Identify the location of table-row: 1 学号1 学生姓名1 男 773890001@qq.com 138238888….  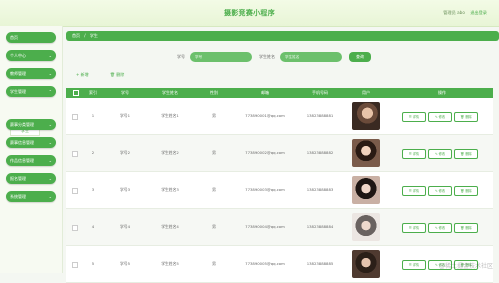
(279, 116).